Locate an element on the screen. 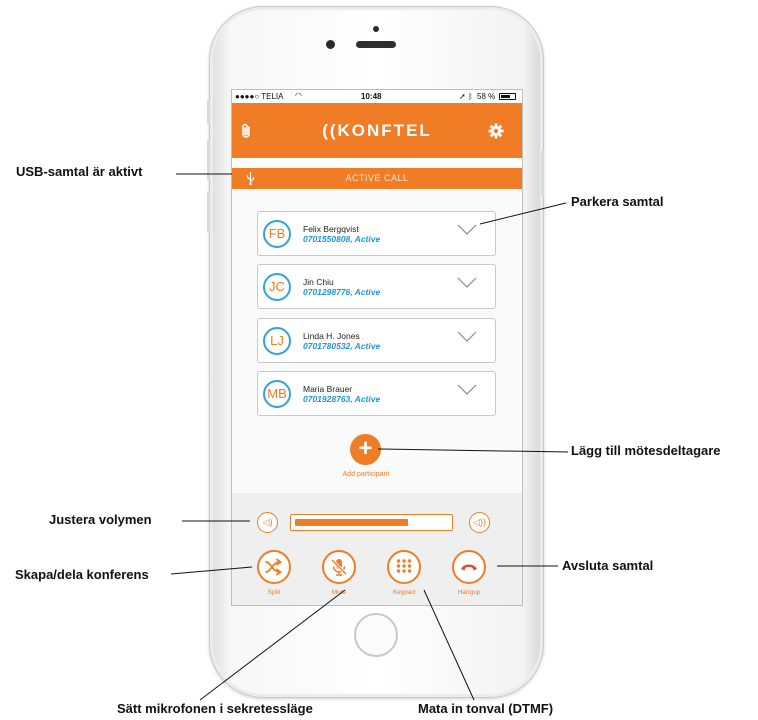  annotation-adjust-volume: Justera volymen is located at coordinates (100, 519).